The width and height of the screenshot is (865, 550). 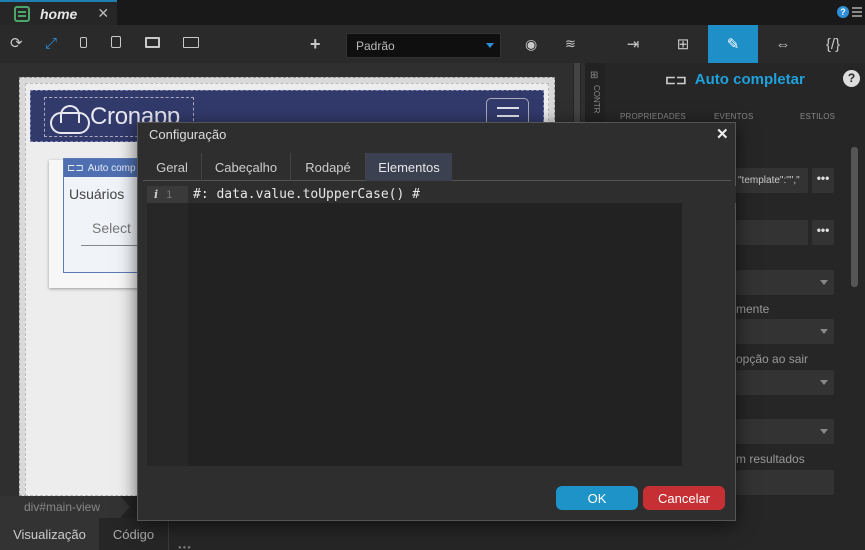 I want to click on tree-icon: ⊞, so click(x=683, y=44).